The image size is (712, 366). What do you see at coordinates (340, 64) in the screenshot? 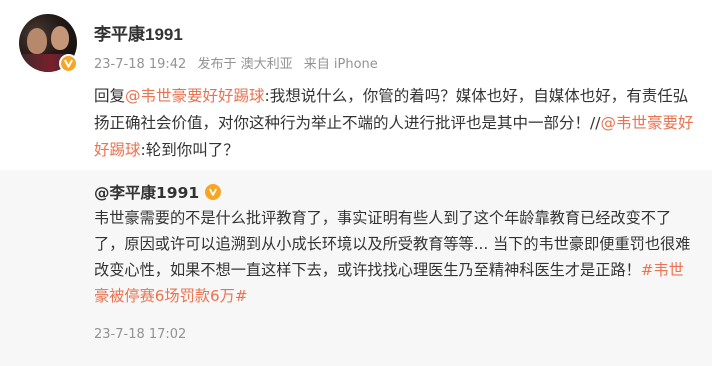
I see `post-source: 来自 iPhone` at bounding box center [340, 64].